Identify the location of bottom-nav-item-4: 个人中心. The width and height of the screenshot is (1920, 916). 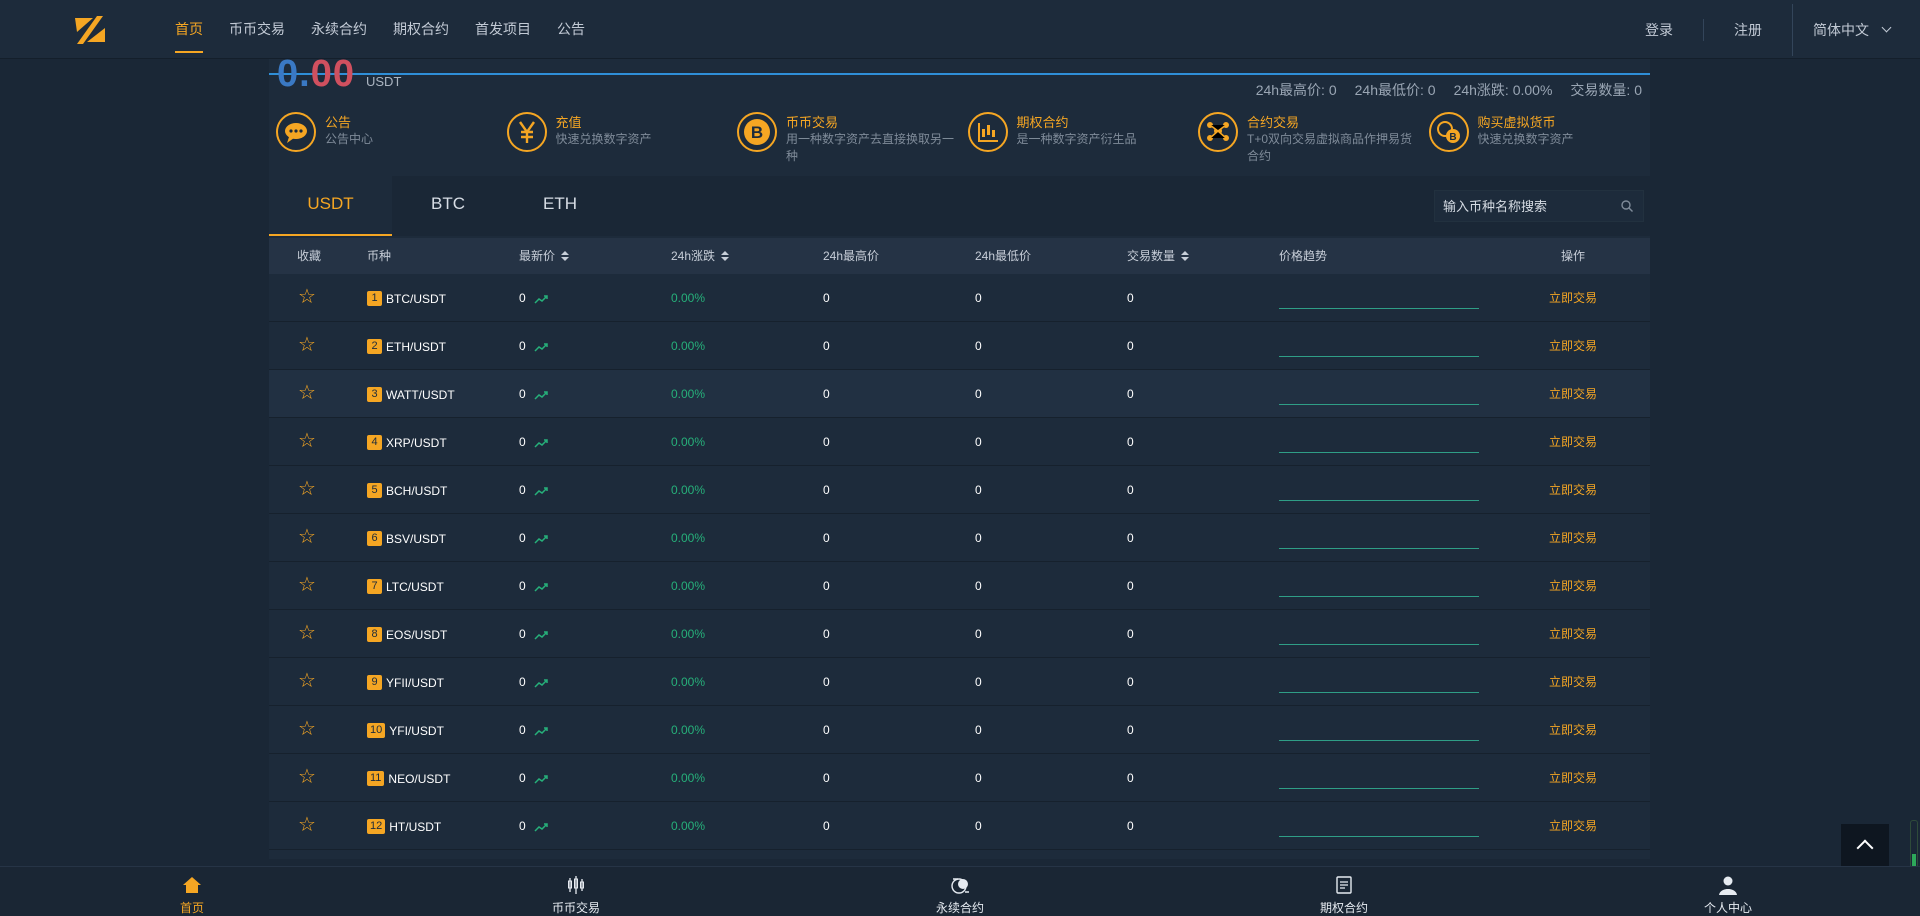
(1728, 891).